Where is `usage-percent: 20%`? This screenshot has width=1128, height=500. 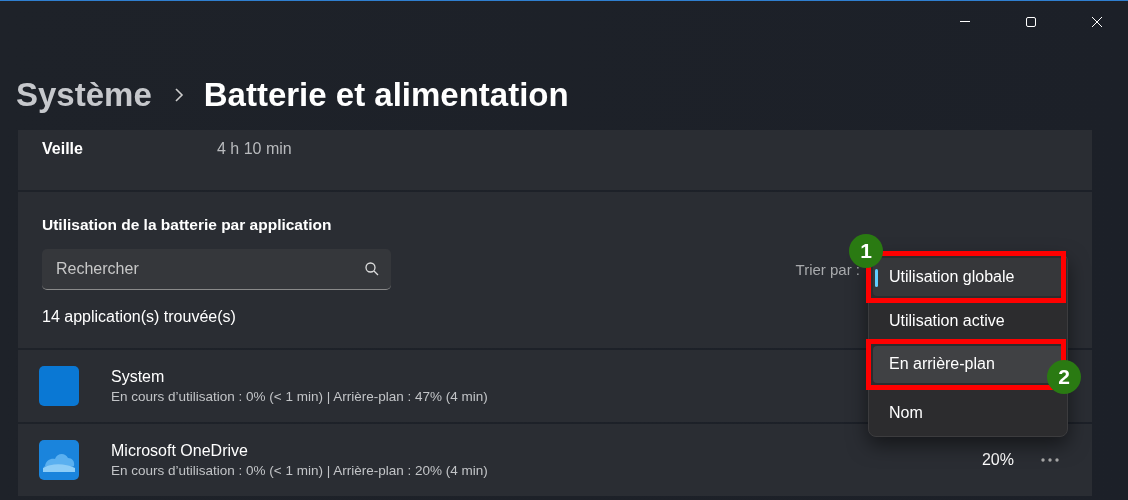 usage-percent: 20% is located at coordinates (997, 460).